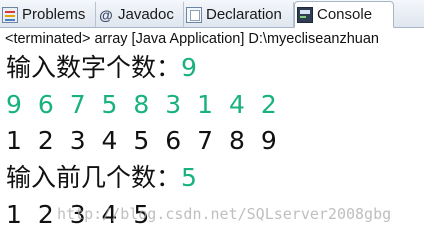 This screenshot has width=424, height=240. What do you see at coordinates (189, 67) in the screenshot?
I see `user-input: 9` at bounding box center [189, 67].